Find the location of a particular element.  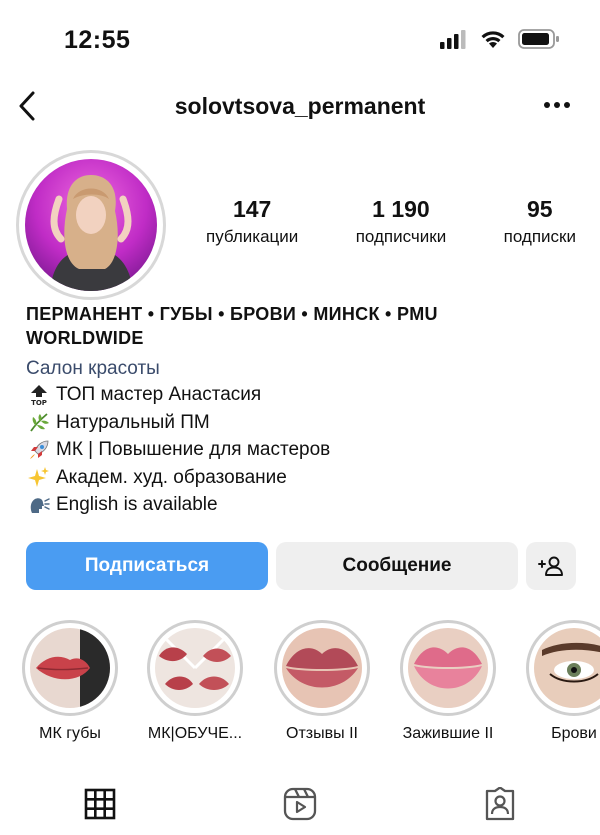

message-button: Сообщение is located at coordinates (397, 566).